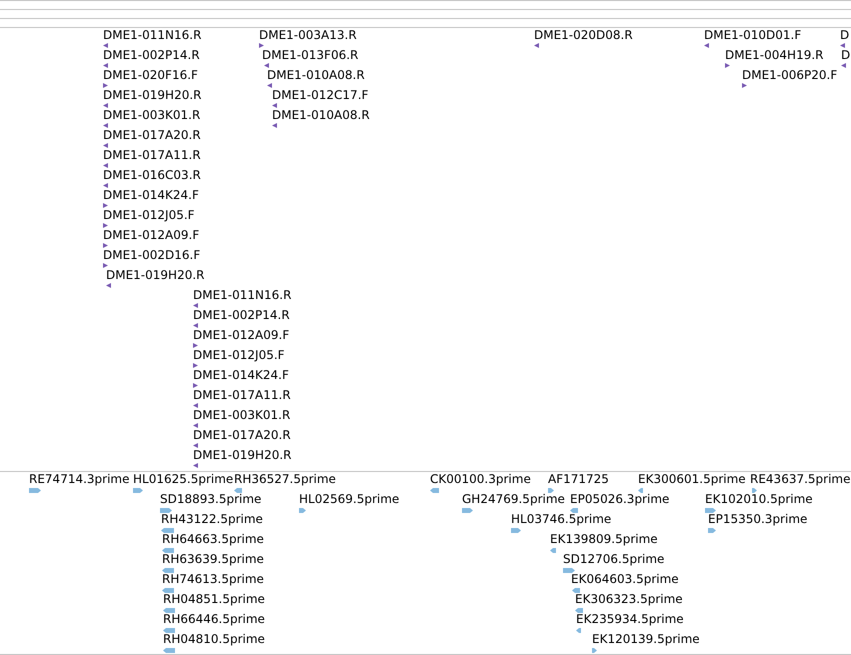 Image resolution: width=851 pixels, height=655 pixels. I want to click on feature-label: DME1-010D01.F, so click(753, 35).